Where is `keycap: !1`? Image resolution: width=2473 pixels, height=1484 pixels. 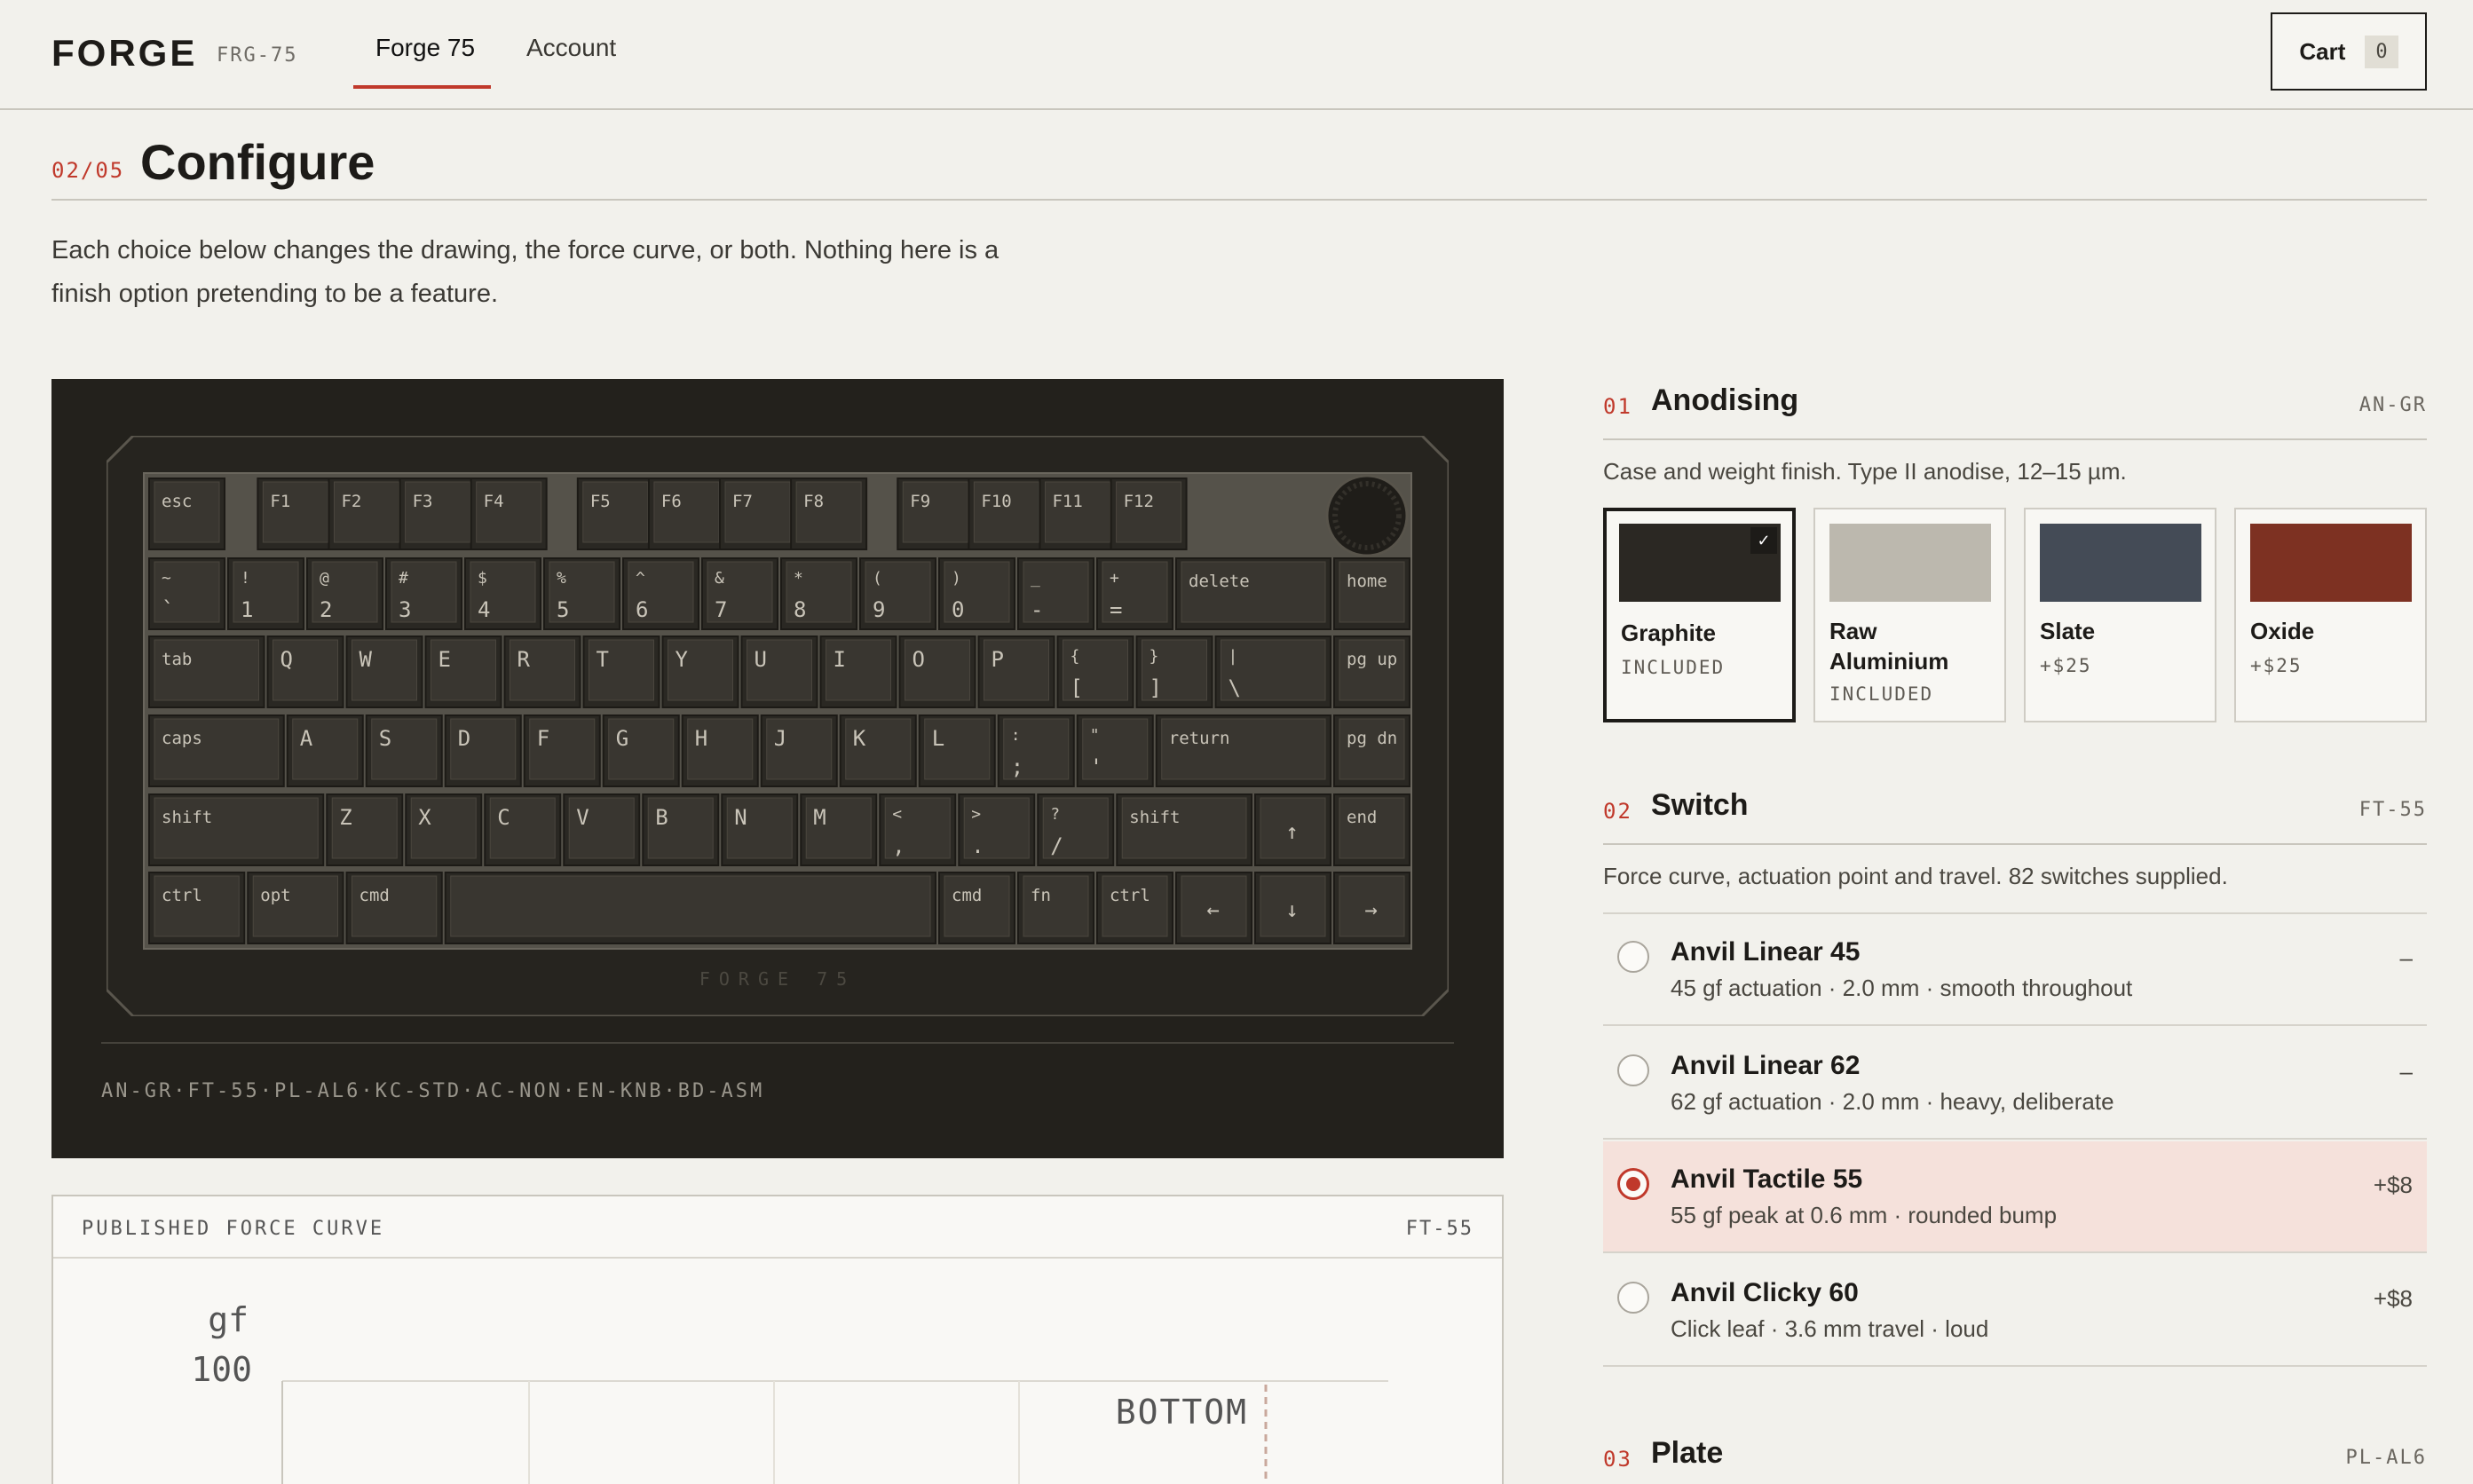 keycap: !1 is located at coordinates (265, 594).